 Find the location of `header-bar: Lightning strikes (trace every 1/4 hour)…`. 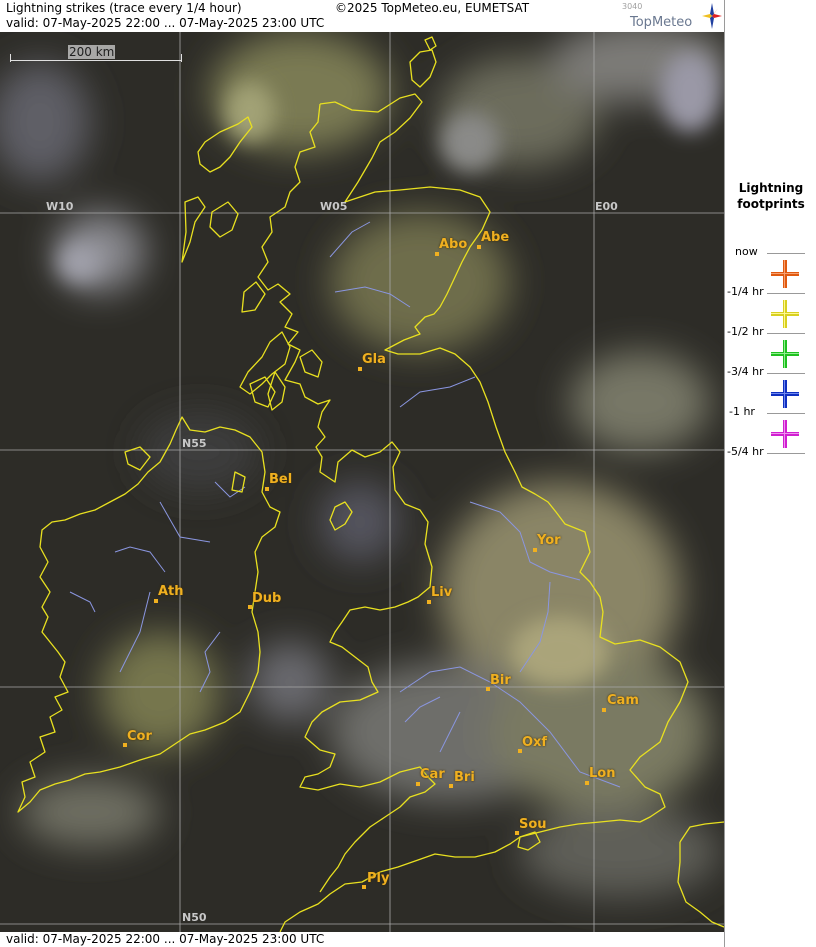

header-bar: Lightning strikes (trace every 1/4 hour)… is located at coordinates (362, 16).